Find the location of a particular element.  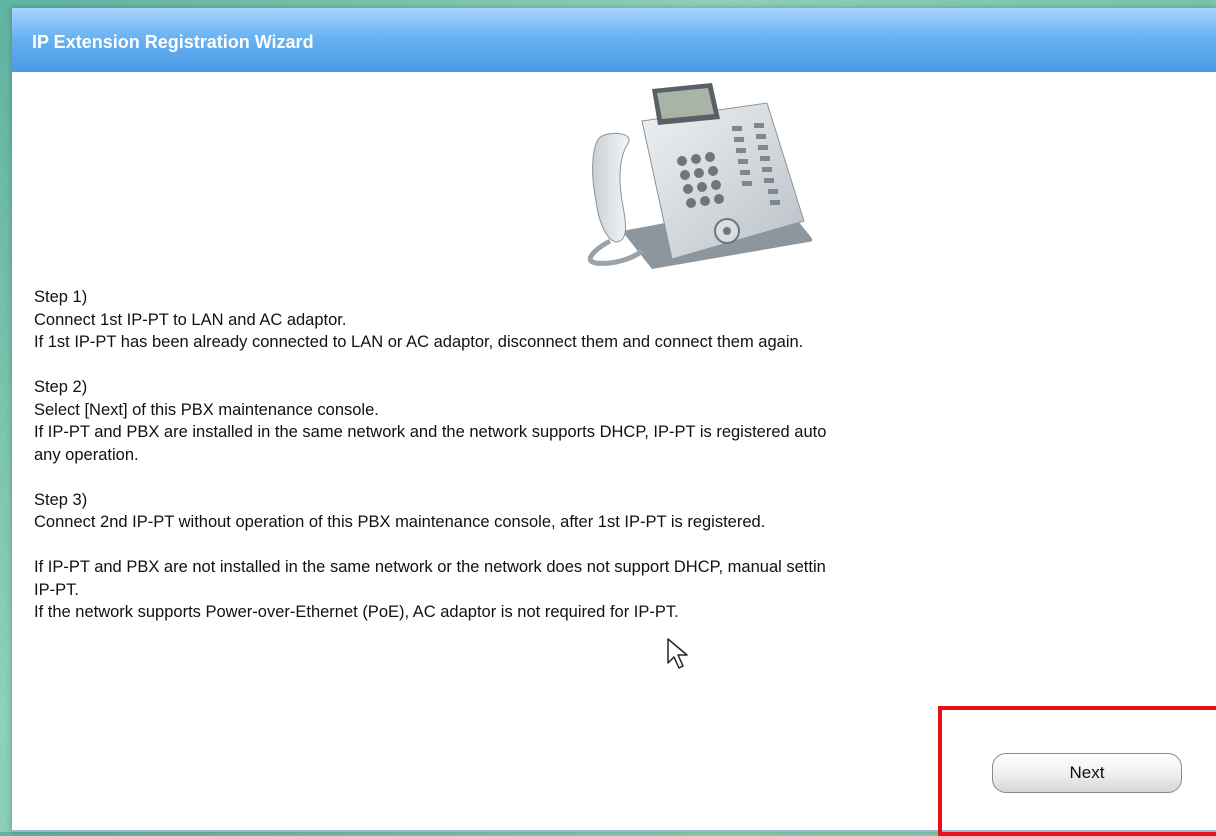

step1-line1: Connect 1st IP-PT to LAN and AC adaptor. is located at coordinates (190, 319).